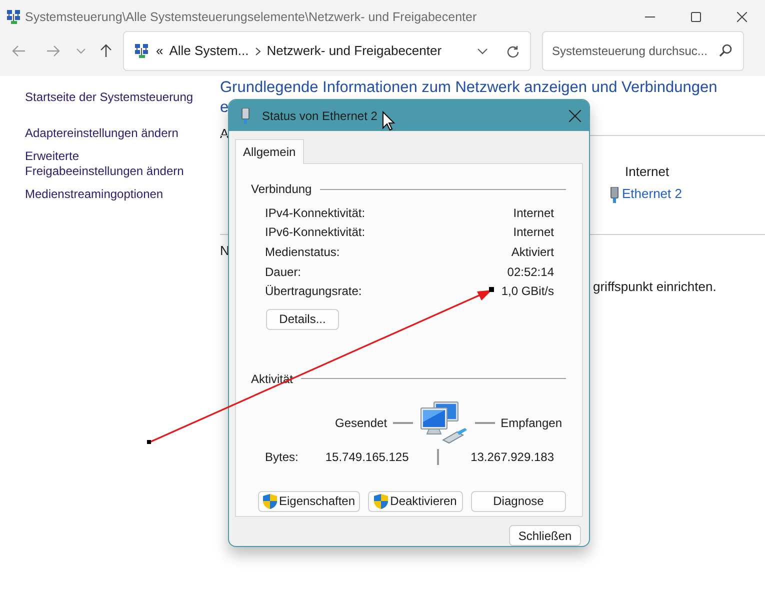 The width and height of the screenshot is (765, 608). What do you see at coordinates (122, 164) in the screenshot?
I see `sidebar-link: Erweiterte Freigabeeinstellungen ändern` at bounding box center [122, 164].